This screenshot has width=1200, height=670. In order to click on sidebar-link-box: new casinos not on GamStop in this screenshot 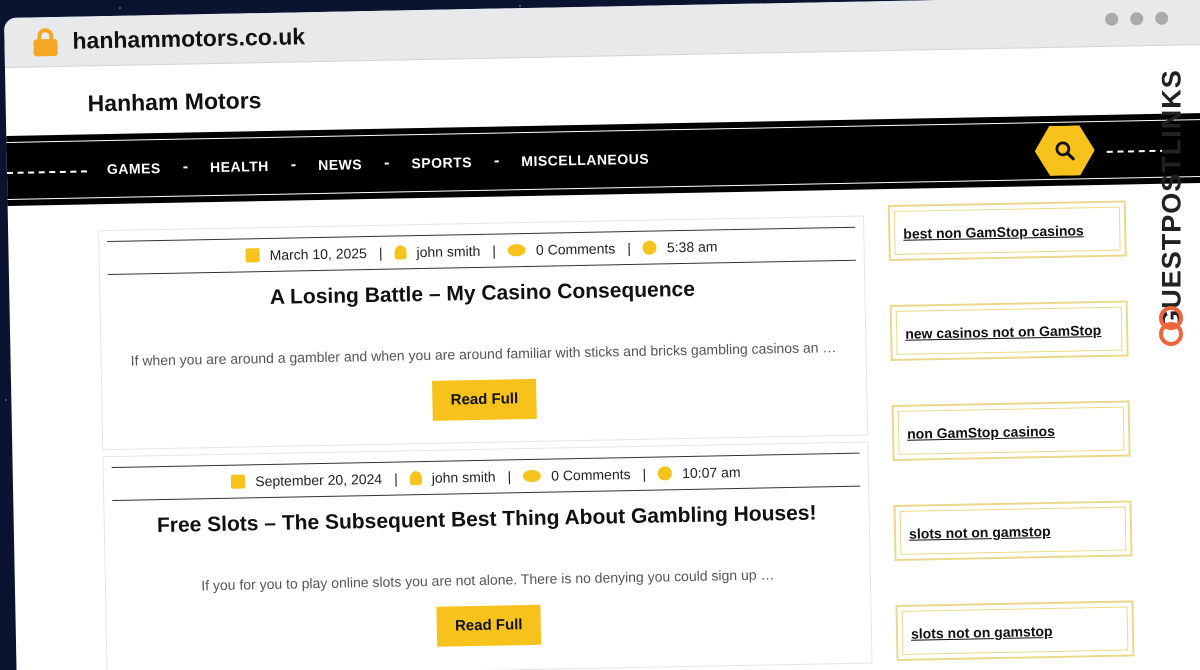, I will do `click(1009, 331)`.